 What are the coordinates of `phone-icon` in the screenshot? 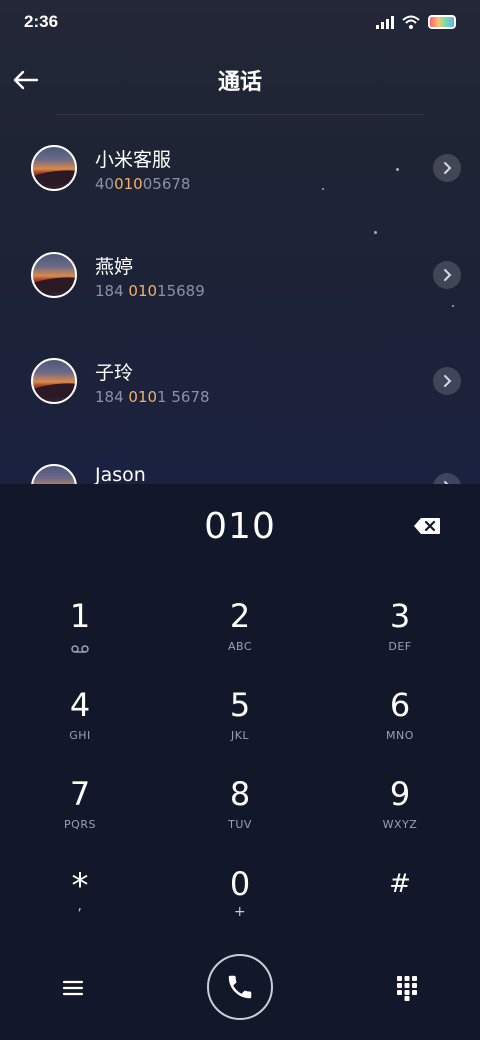 It's located at (240, 987).